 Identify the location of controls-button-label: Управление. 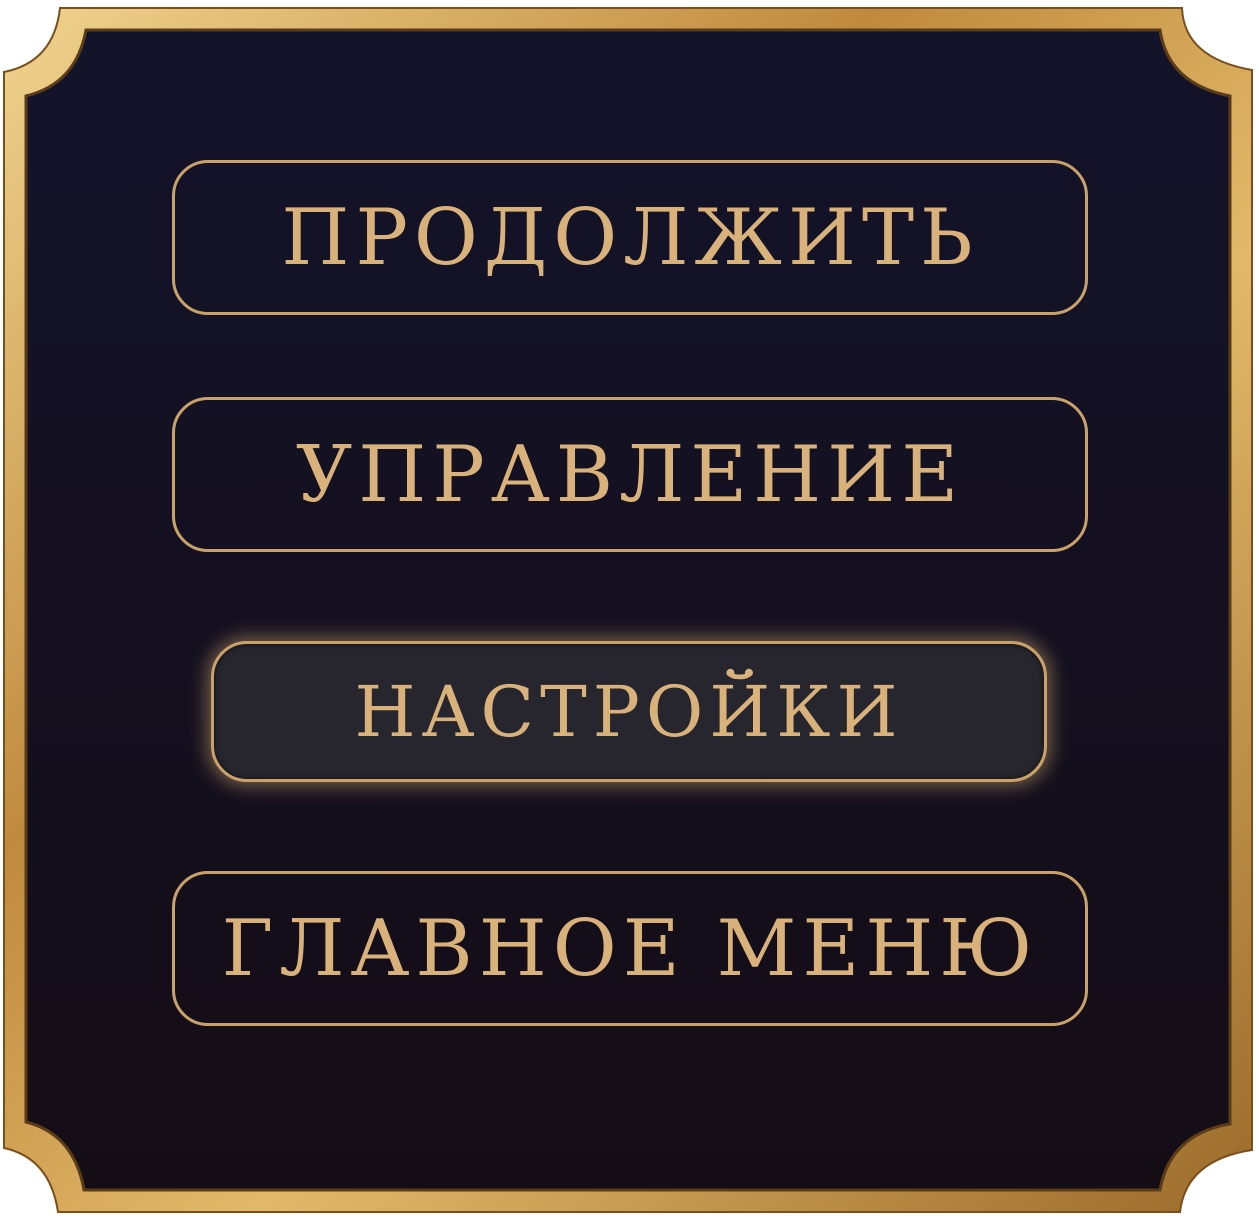
(630, 474).